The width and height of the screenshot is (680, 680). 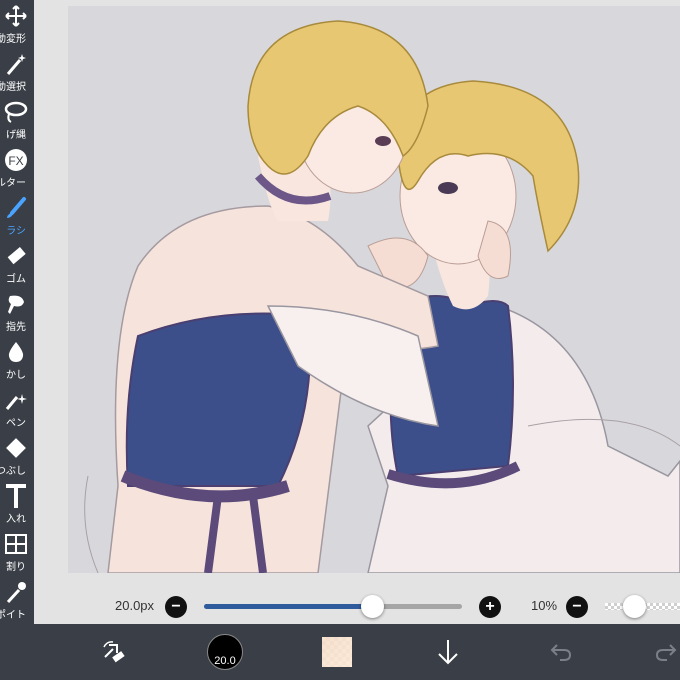 I want to click on tool-label: ゴム, so click(x=16, y=279).